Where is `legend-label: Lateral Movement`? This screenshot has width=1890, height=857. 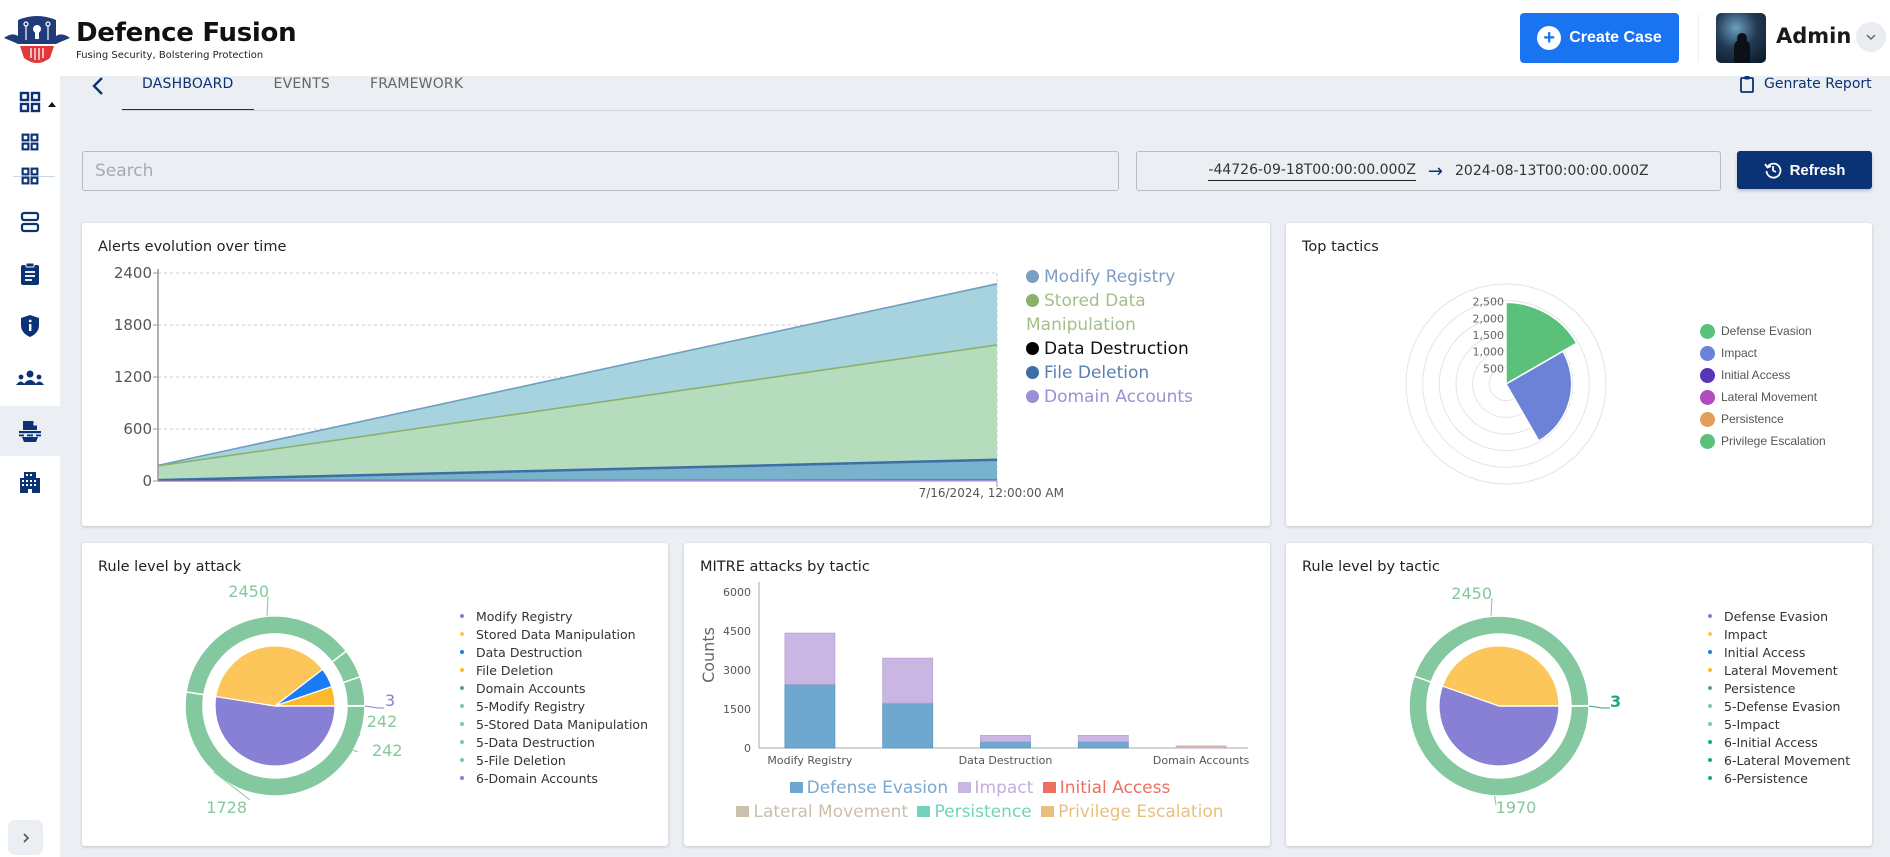
legend-label: Lateral Movement is located at coordinates (831, 812).